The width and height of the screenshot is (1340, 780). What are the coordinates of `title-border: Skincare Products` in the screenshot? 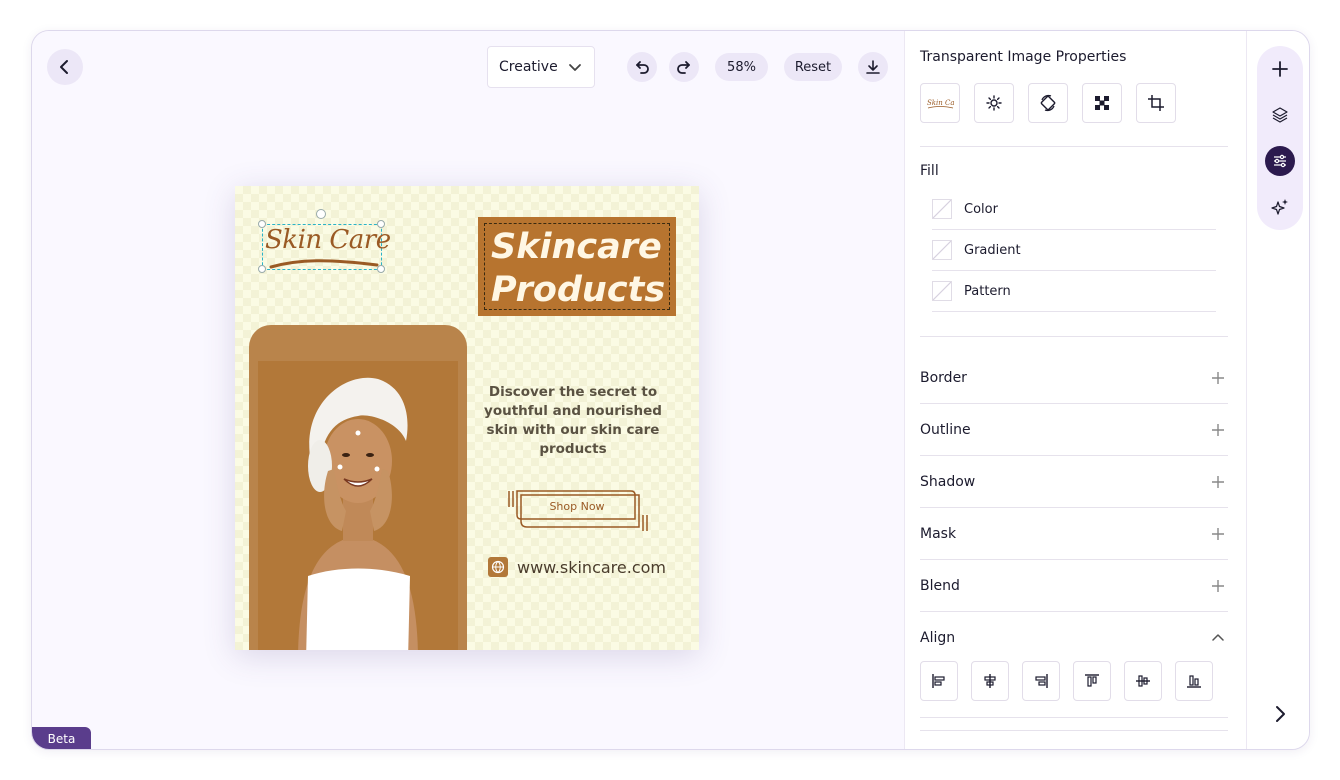 It's located at (577, 266).